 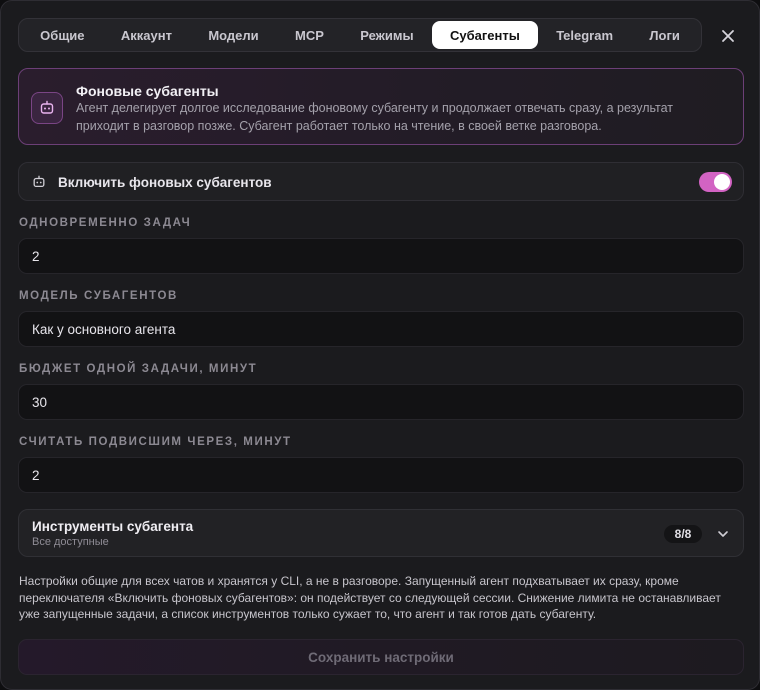 I want to click on tab-models: Модели, so click(x=233, y=35).